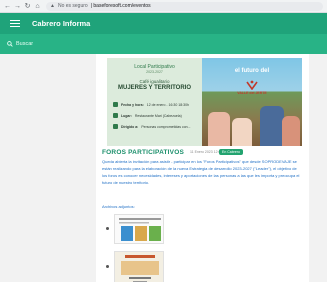 Image resolution: width=327 pixels, height=282 pixels. What do you see at coordinates (115, 104) in the screenshot?
I see `calendar-icon` at bounding box center [115, 104].